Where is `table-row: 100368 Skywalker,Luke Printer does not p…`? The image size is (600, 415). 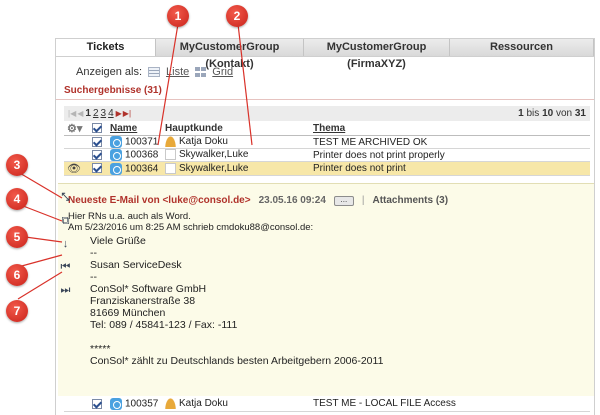
table-row: 100368 Skywalker,Luke Printer does not p… is located at coordinates (327, 155).